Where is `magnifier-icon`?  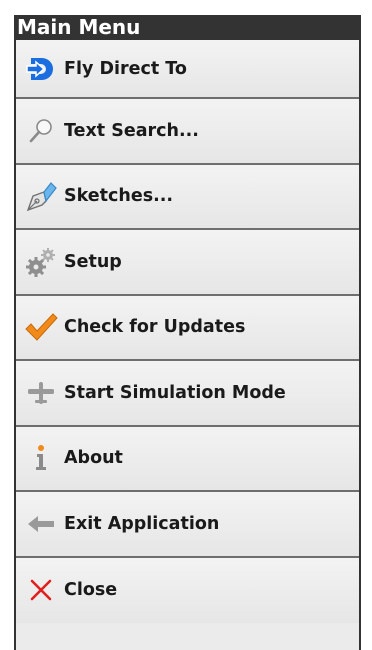
magnifier-icon is located at coordinates (41, 131).